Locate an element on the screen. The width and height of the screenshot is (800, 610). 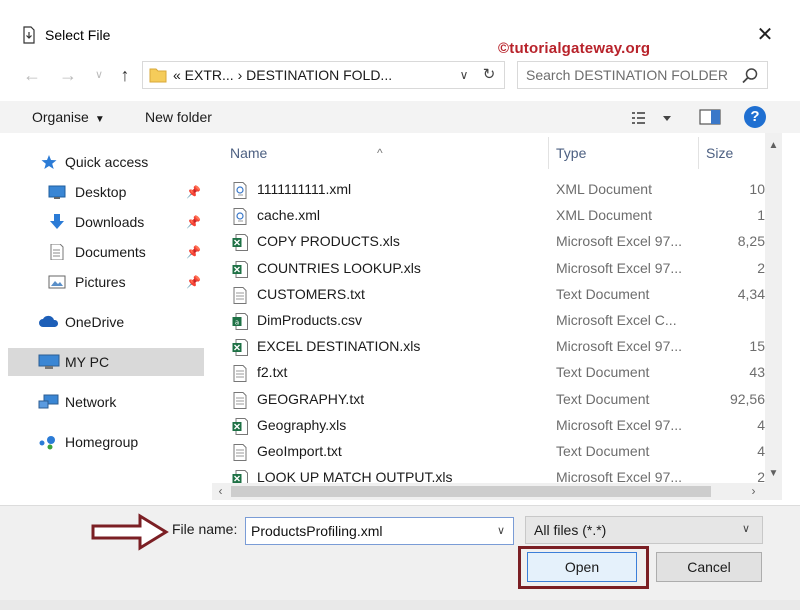
file-name: GeoImport.txt is located at coordinates (299, 451).